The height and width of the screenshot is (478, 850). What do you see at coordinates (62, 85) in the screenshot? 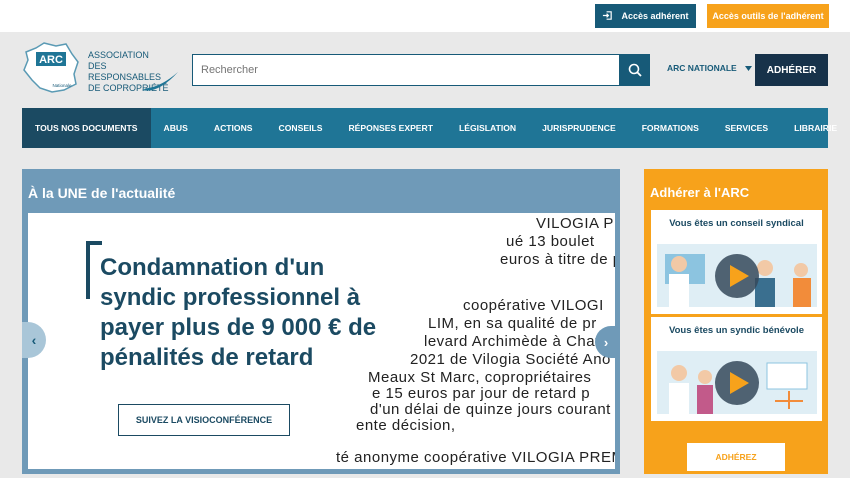
I see `svg-text: Nationale` at bounding box center [62, 85].